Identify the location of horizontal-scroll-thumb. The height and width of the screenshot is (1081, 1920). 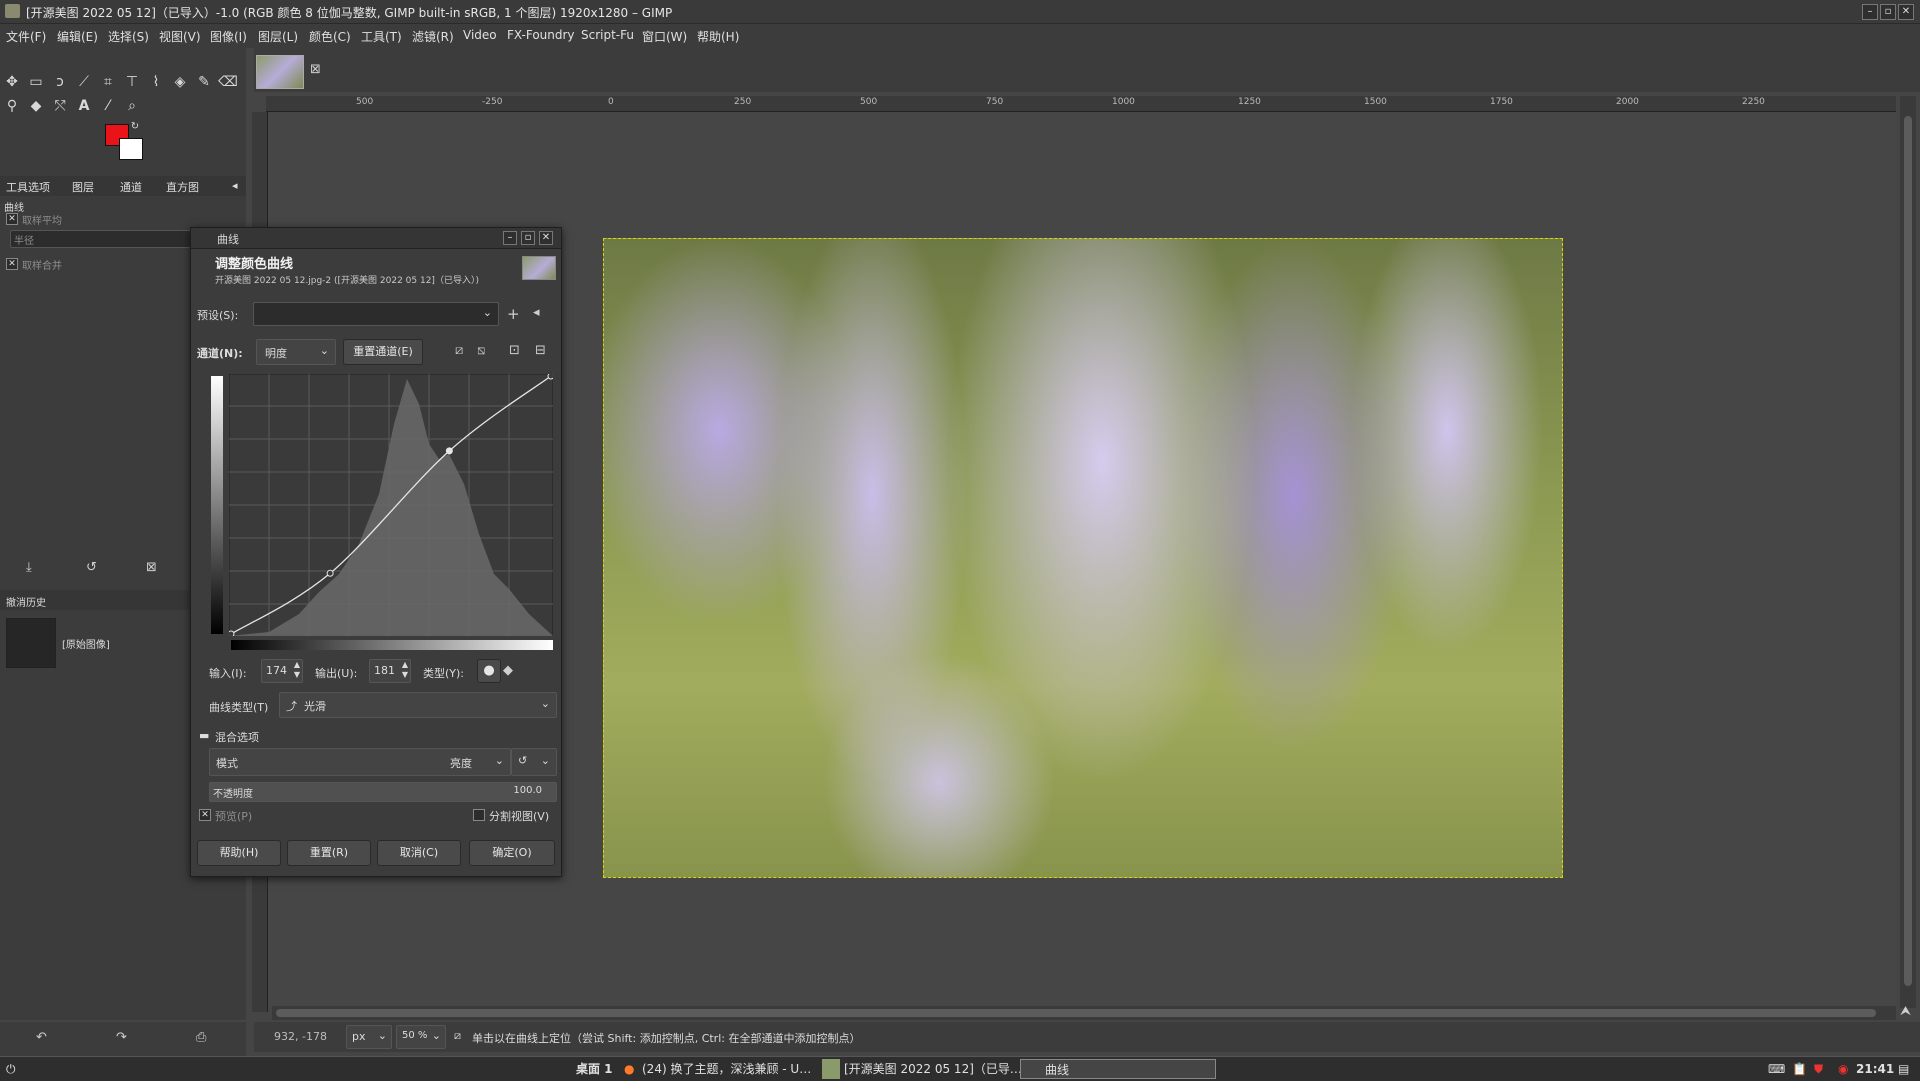
(1076, 1013).